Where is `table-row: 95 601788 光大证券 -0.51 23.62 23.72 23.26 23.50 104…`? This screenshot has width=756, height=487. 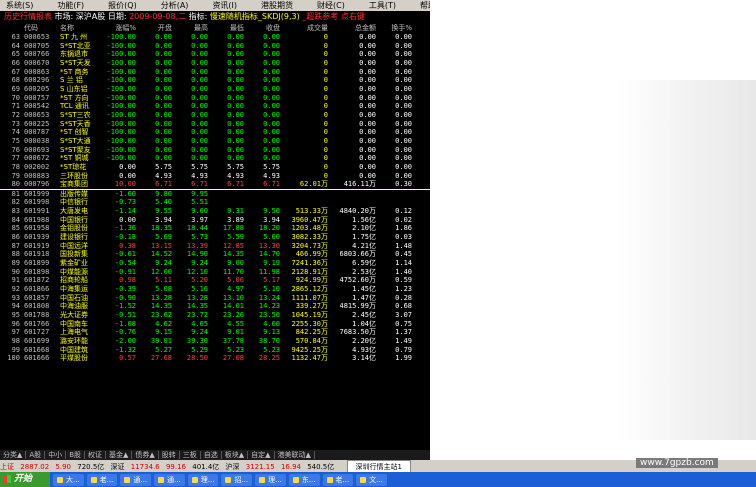 table-row: 95 601788 光大证券 -0.51 23.62 23.72 23.26 23.50 104… is located at coordinates (215, 315).